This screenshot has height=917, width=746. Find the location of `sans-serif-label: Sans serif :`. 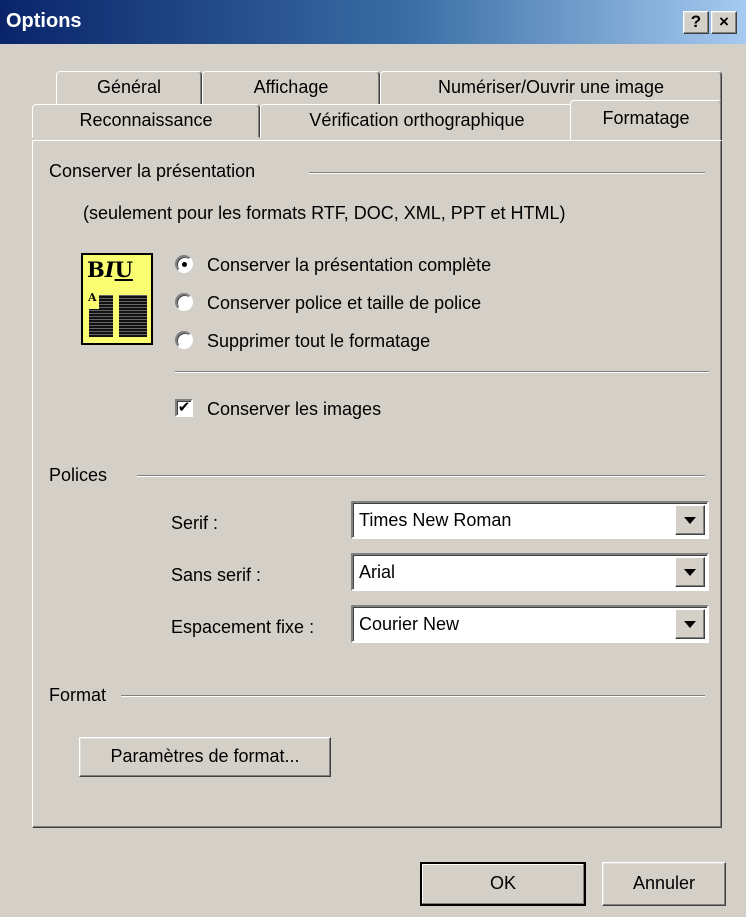

sans-serif-label: Sans serif : is located at coordinates (216, 575).